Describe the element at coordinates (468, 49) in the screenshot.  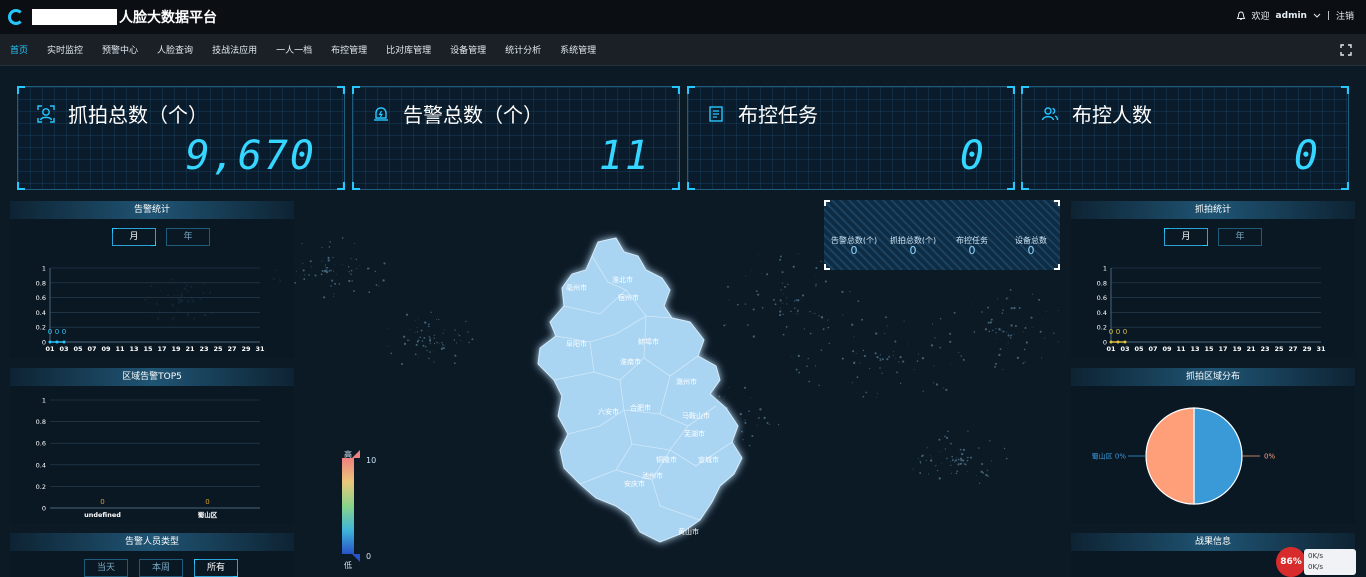
I see `nav-device-management: 设备管理` at that location.